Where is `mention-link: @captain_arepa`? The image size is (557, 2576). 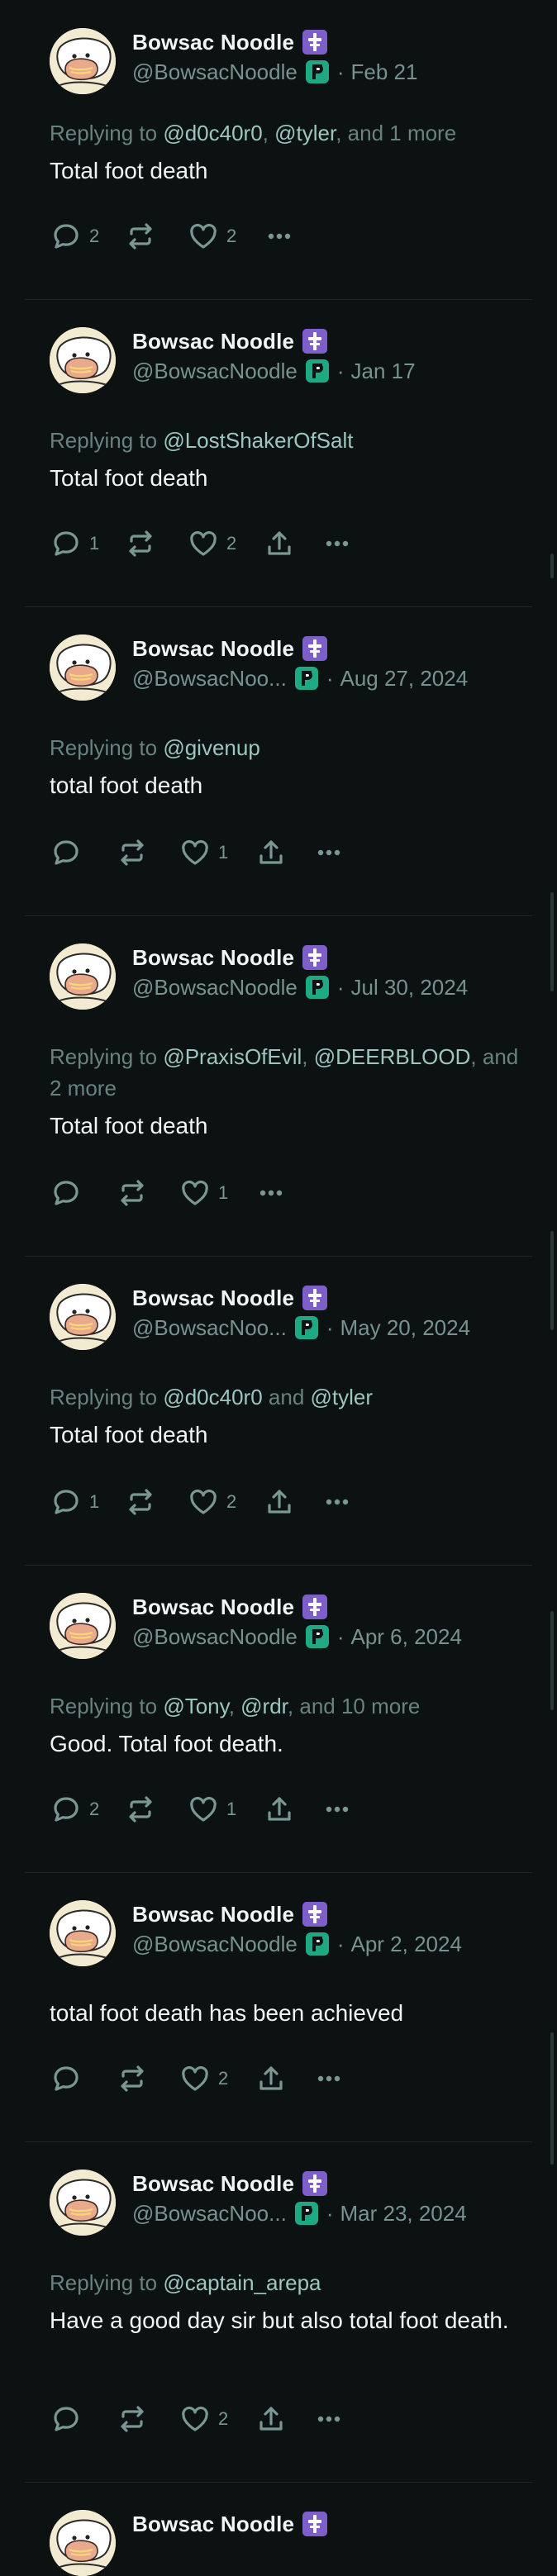 mention-link: @captain_arepa is located at coordinates (242, 2282).